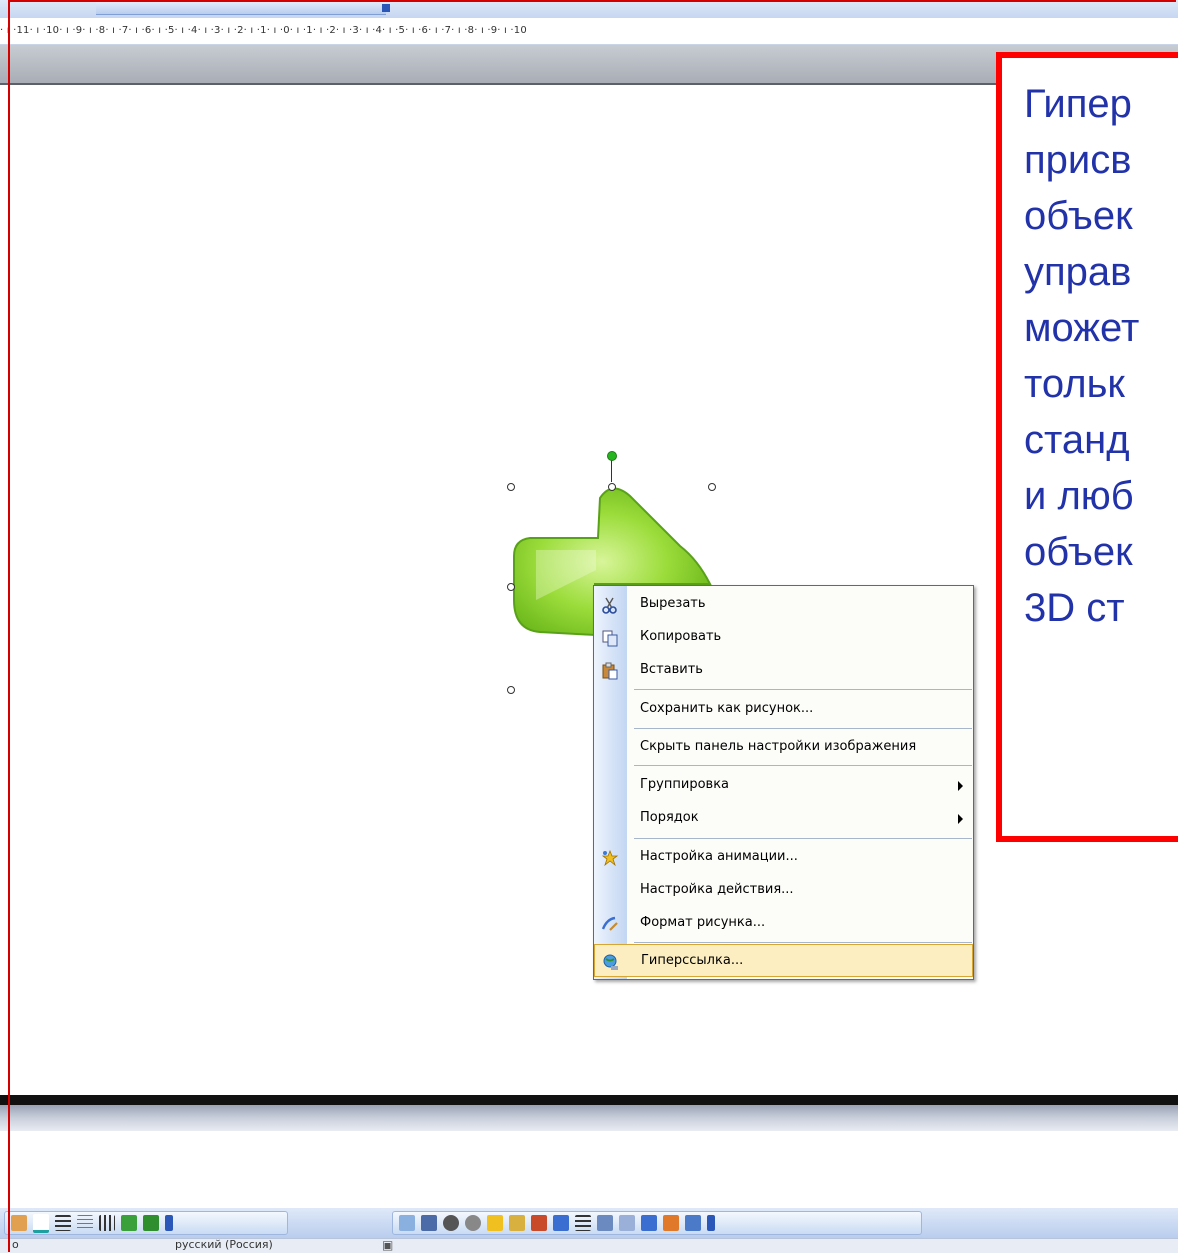 This screenshot has width=1178, height=1253. What do you see at coordinates (224, 1244) in the screenshot?
I see `status-language: русский (Россия)` at bounding box center [224, 1244].